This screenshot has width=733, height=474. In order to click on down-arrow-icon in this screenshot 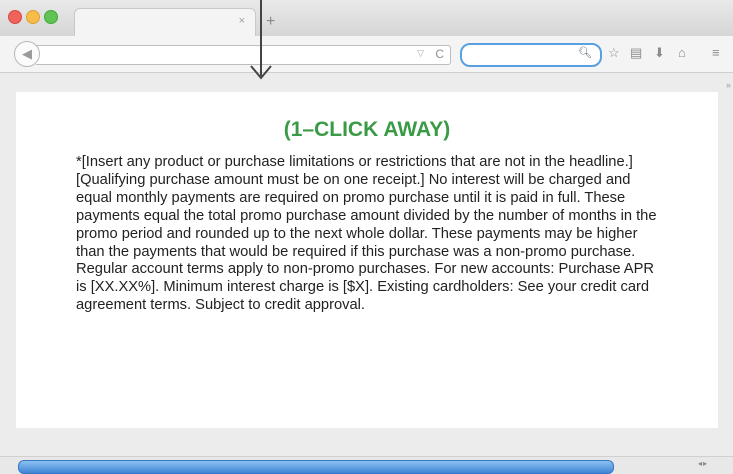, I will do `click(261, 40)`.